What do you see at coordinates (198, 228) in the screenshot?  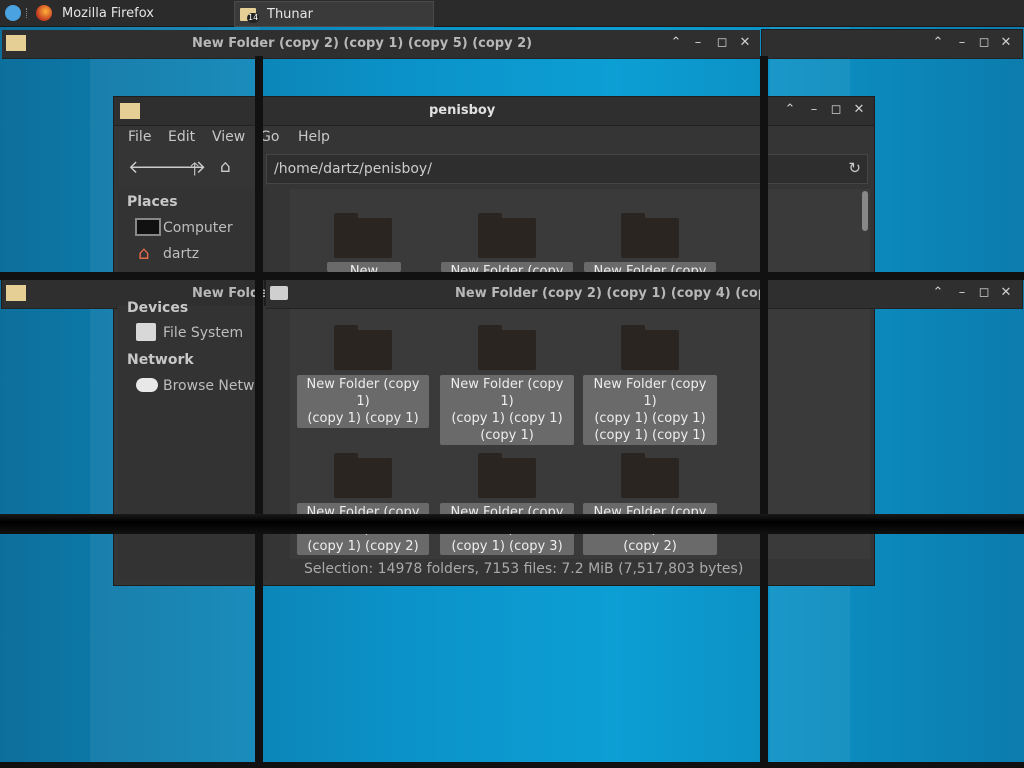 I see `sidebar-item-computer: Computer` at bounding box center [198, 228].